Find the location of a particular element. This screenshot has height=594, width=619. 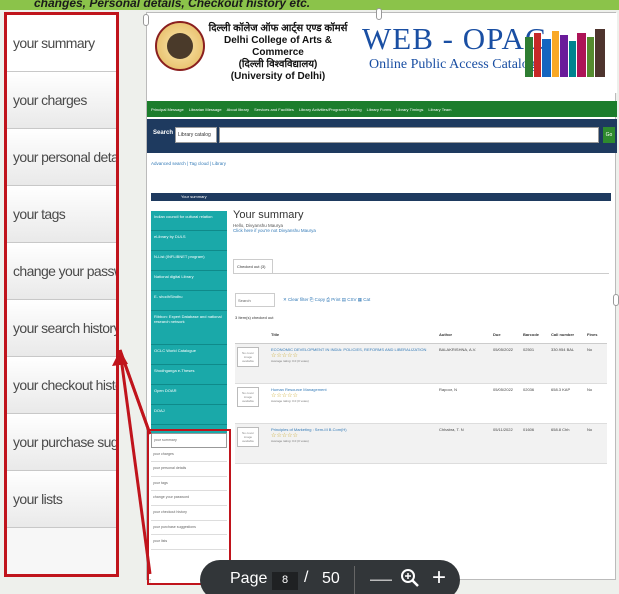

sidebar-link: OCLC World Catalogue is located at coordinates (189, 355).